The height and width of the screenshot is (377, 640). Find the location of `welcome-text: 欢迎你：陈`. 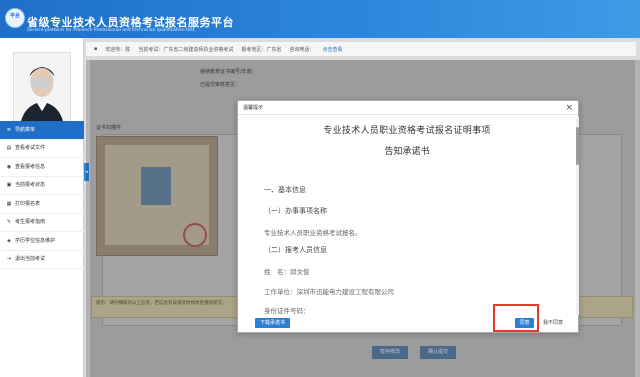

welcome-text: 欢迎你：陈 is located at coordinates (118, 49).